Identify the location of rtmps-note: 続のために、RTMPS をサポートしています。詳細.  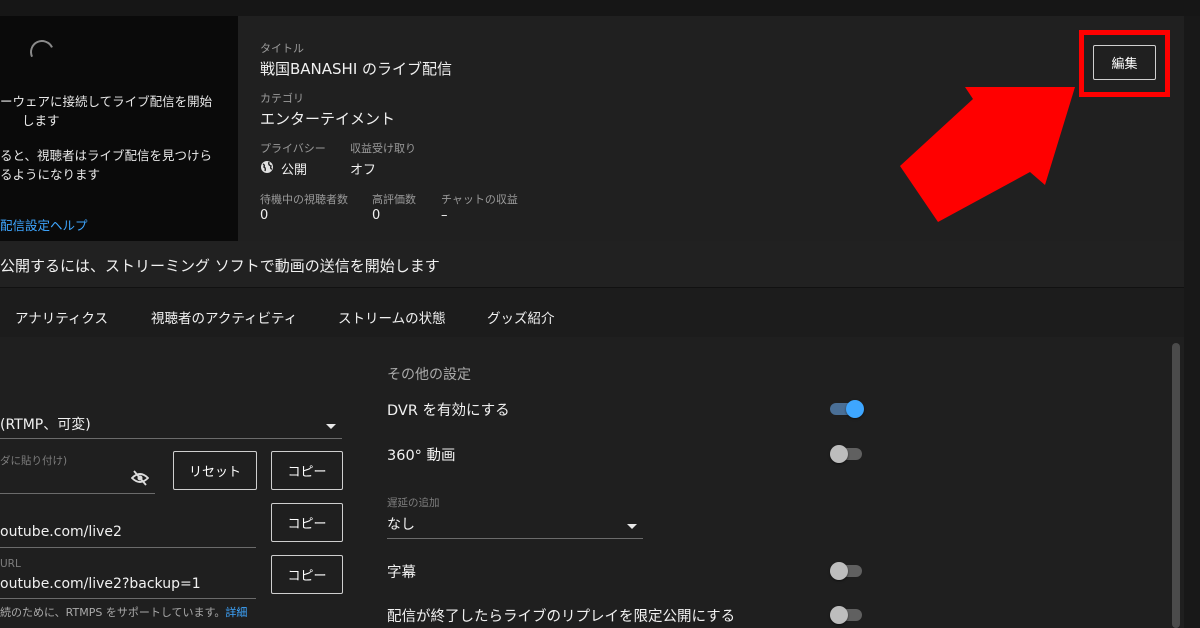
(123, 612).